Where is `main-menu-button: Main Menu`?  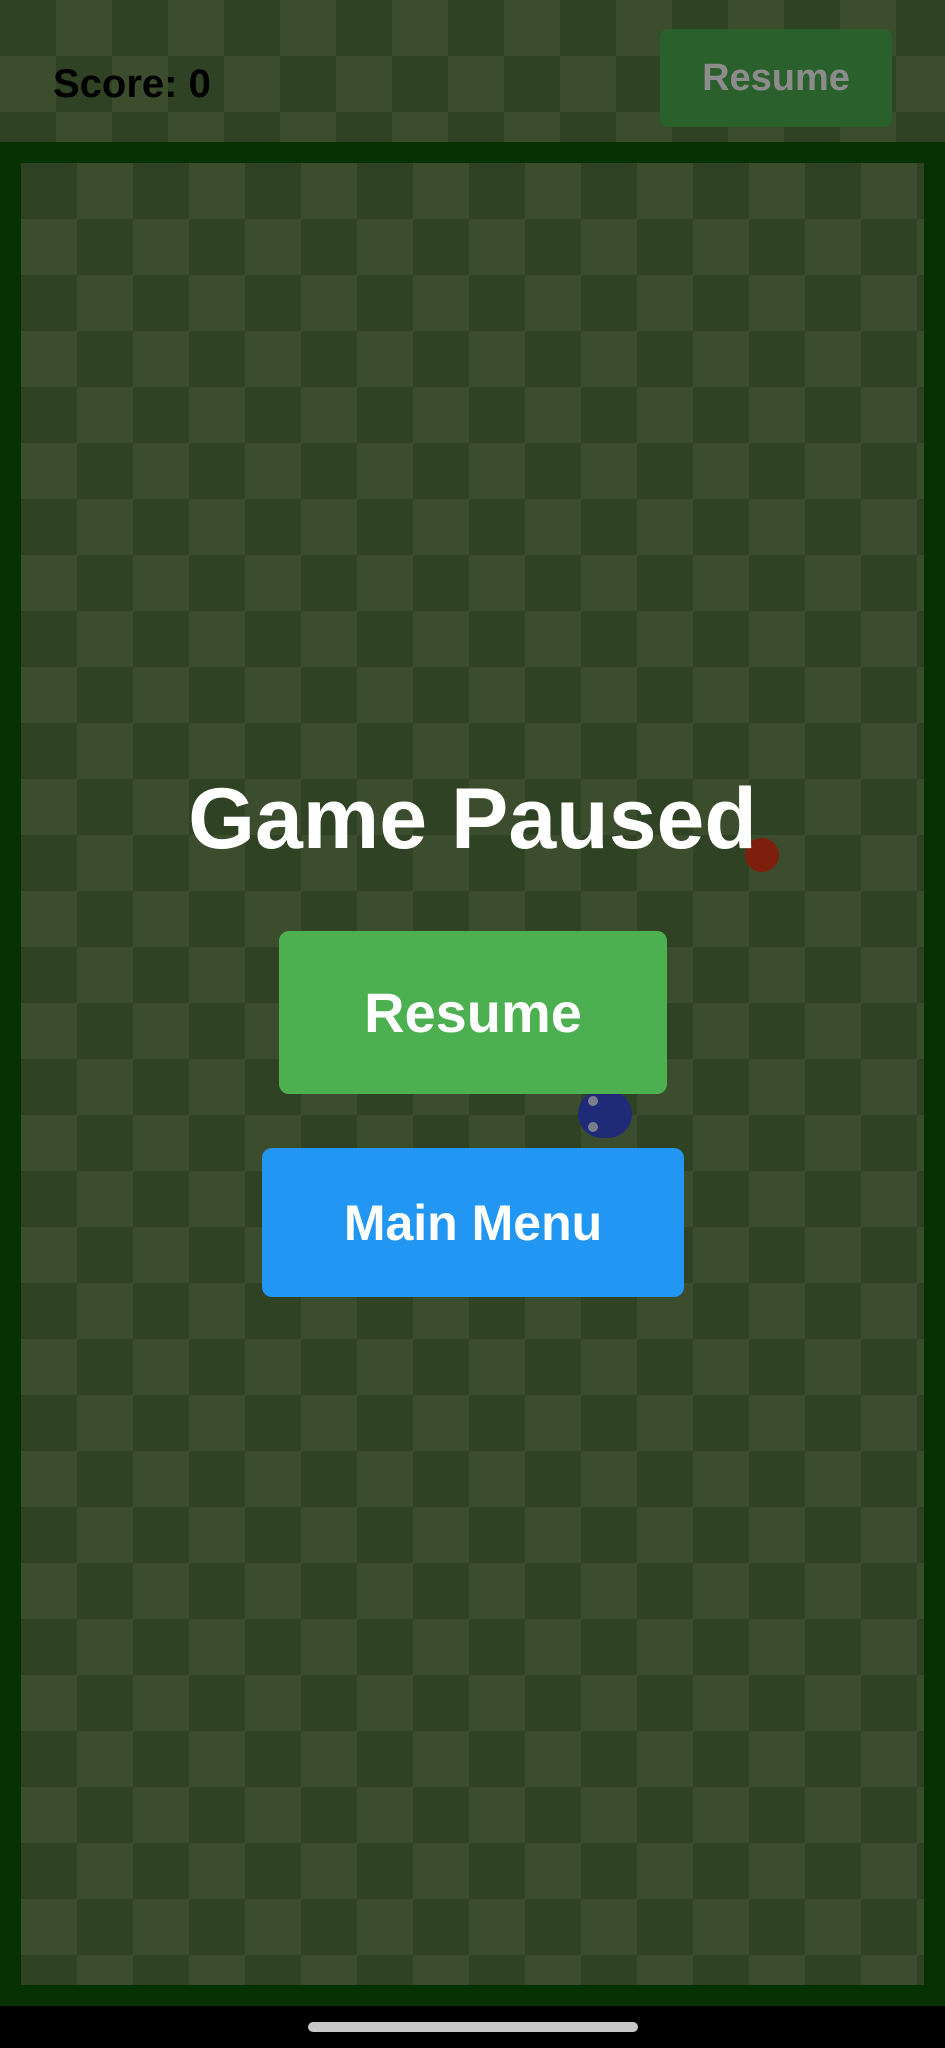
main-menu-button: Main Menu is located at coordinates (473, 1222).